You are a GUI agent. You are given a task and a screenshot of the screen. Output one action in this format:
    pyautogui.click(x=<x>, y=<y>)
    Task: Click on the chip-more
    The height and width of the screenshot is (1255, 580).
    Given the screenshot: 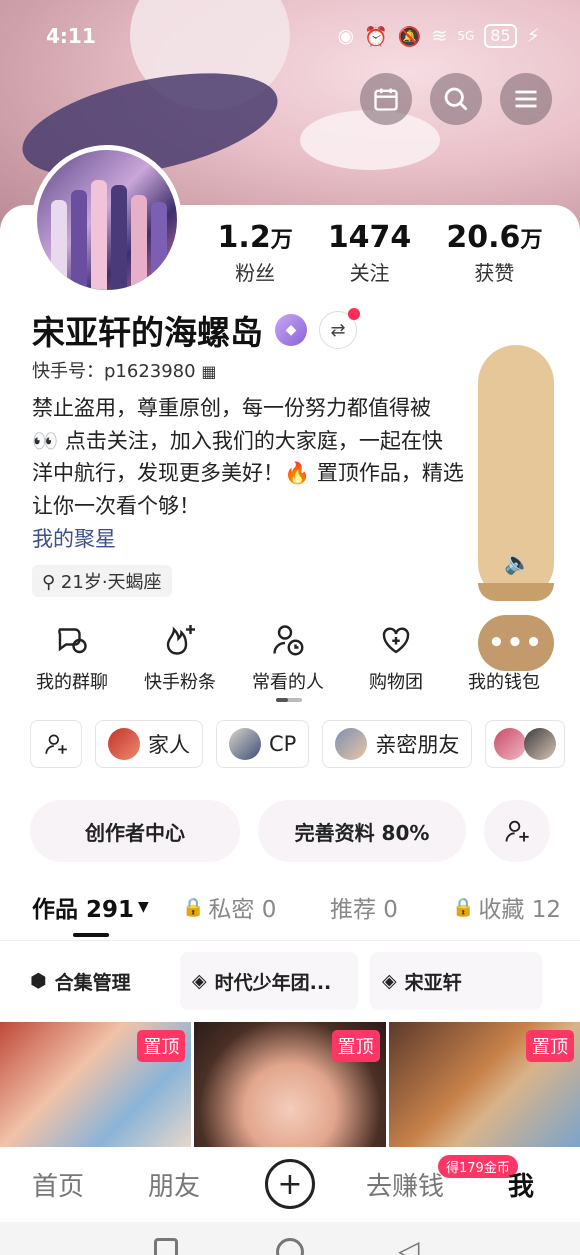 What is the action you would take?
    pyautogui.click(x=525, y=744)
    